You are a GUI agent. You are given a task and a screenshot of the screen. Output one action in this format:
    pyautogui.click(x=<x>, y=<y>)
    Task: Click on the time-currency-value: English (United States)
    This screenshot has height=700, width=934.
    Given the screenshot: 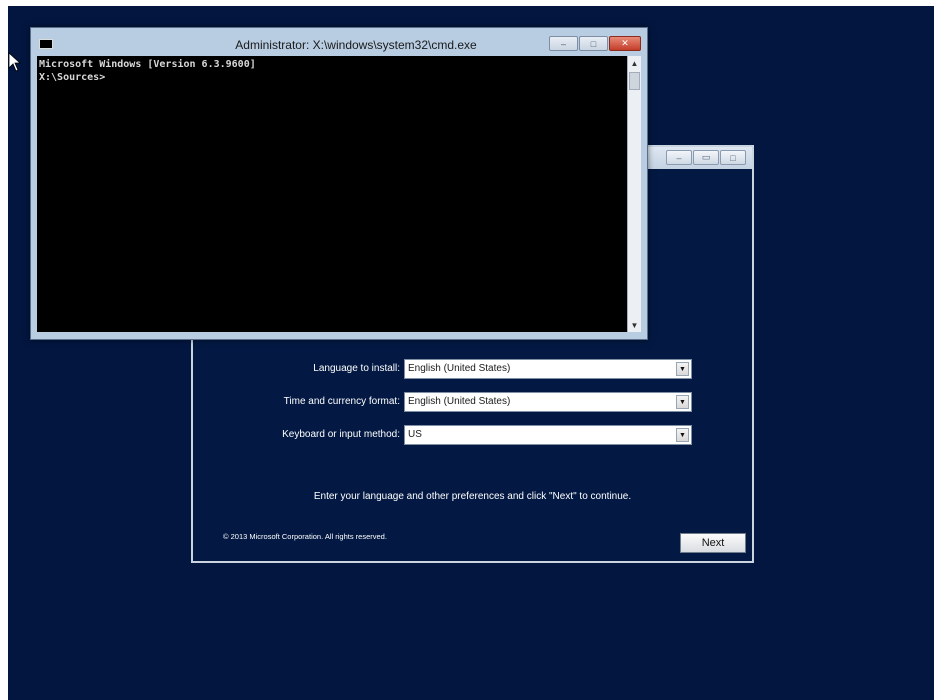 What is the action you would take?
    pyautogui.click(x=459, y=401)
    